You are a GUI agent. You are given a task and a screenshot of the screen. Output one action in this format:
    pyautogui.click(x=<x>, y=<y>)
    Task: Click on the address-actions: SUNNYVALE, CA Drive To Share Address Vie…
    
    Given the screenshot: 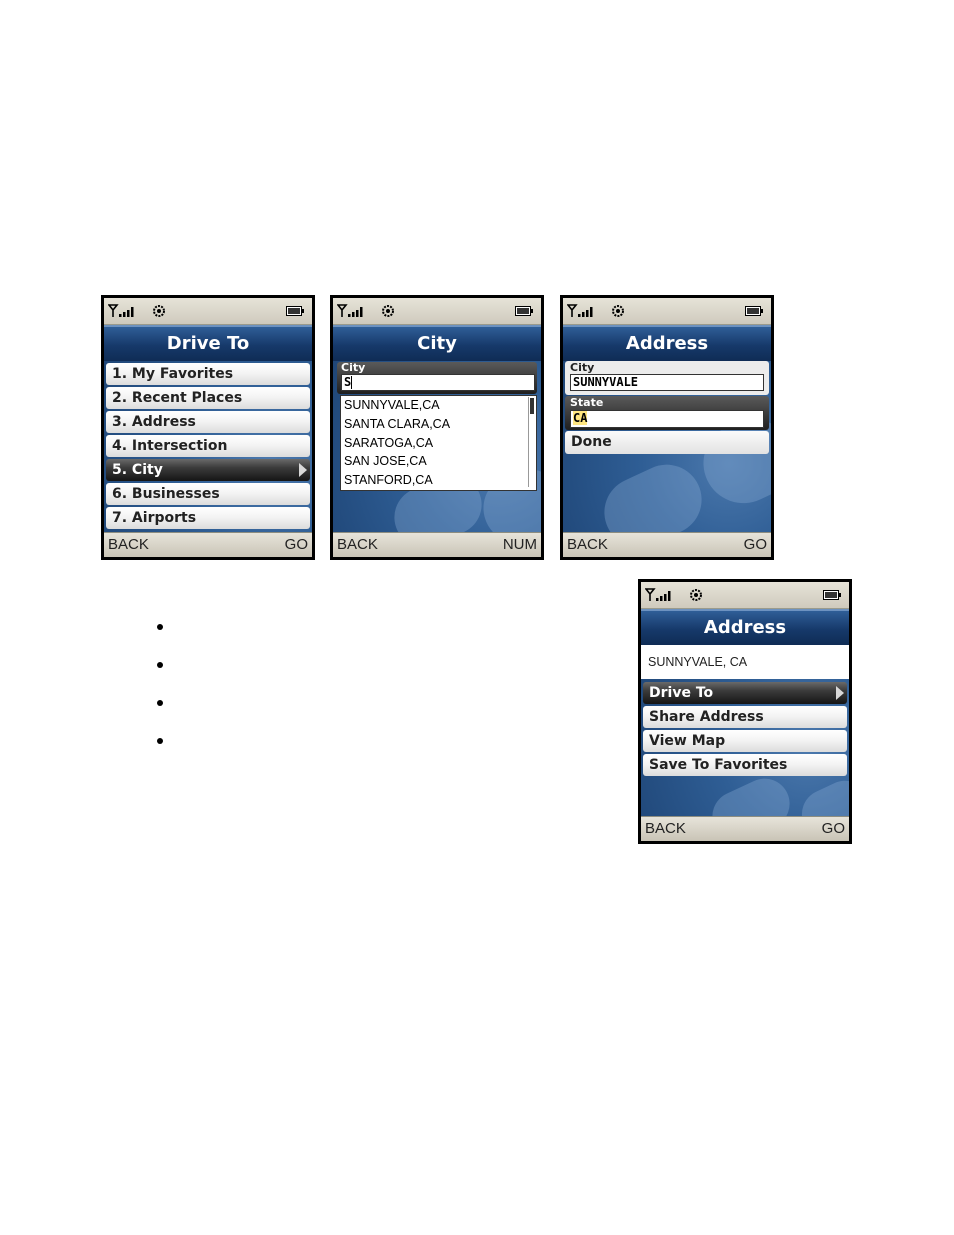 What is the action you would take?
    pyautogui.click(x=745, y=730)
    